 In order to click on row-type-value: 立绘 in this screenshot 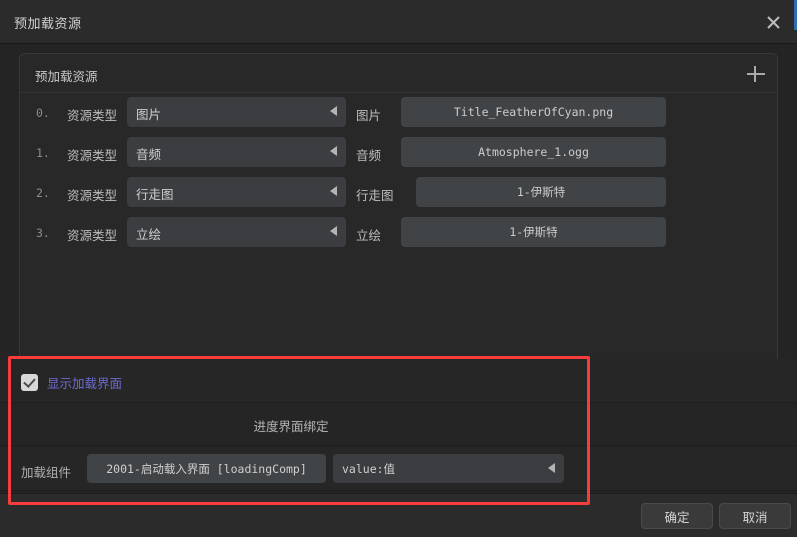, I will do `click(149, 235)`.